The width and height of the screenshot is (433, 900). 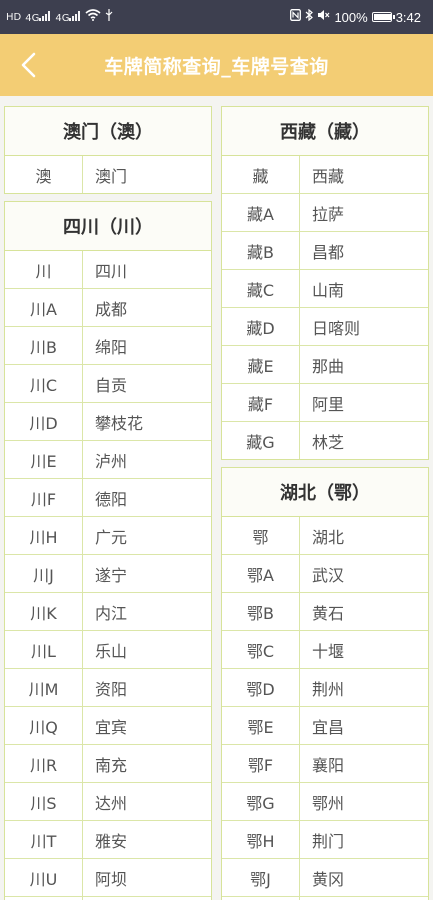 I want to click on plate-code: 澳, so click(x=44, y=174).